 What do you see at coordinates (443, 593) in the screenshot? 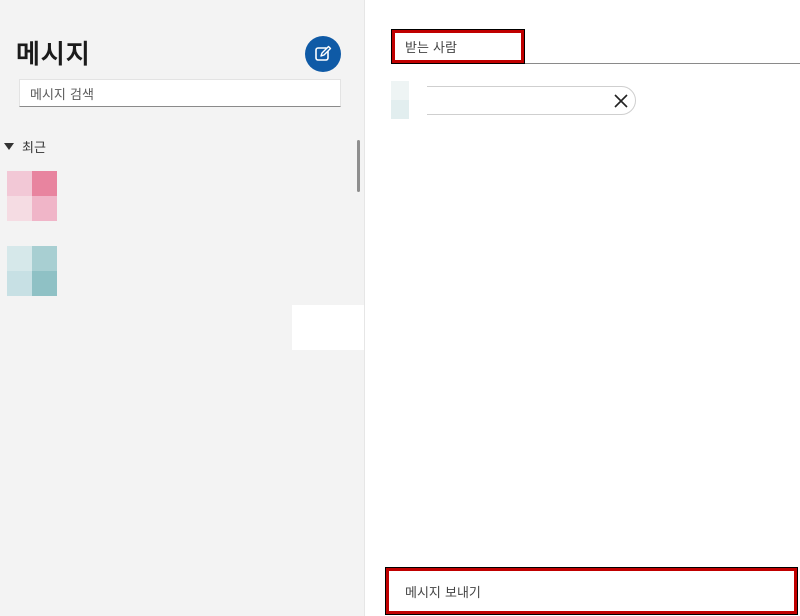
I see `message-placeholder: 메시지 보내기` at bounding box center [443, 593].